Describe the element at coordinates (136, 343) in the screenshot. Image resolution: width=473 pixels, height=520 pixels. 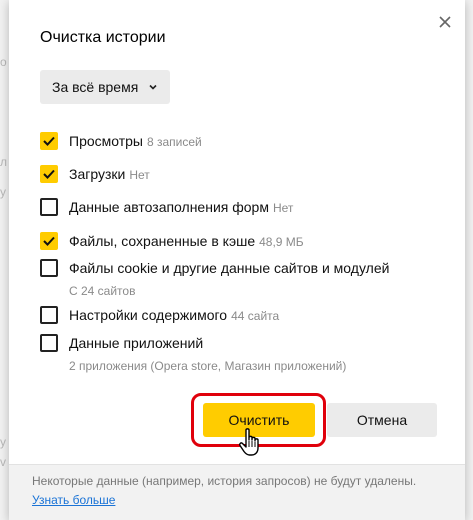
I see `option-label: Данные приложений` at that location.